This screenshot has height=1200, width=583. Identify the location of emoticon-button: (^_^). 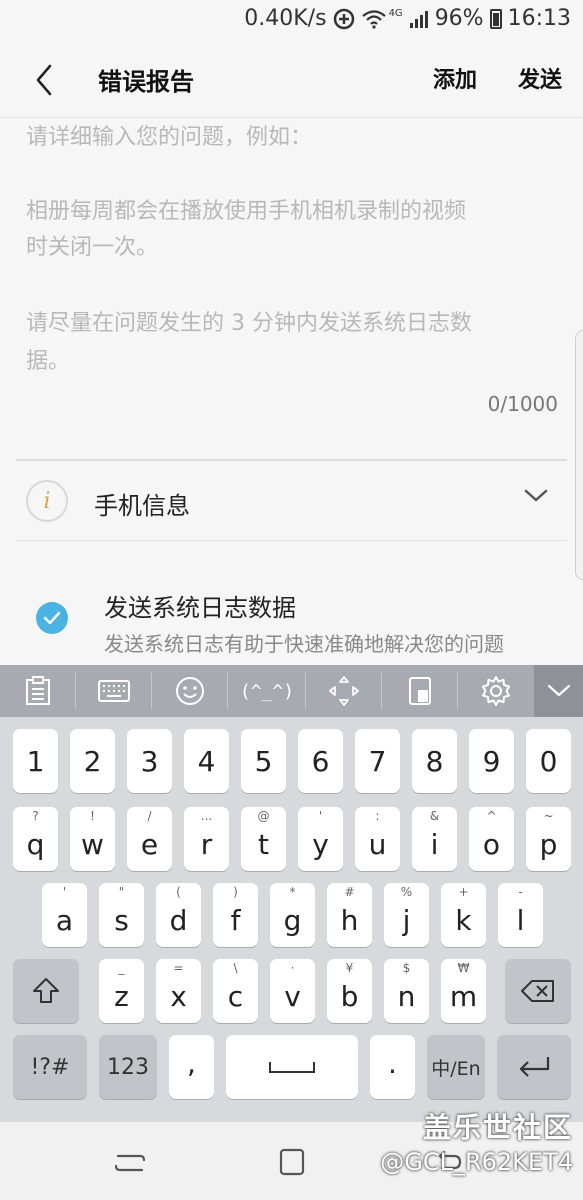
(267, 691).